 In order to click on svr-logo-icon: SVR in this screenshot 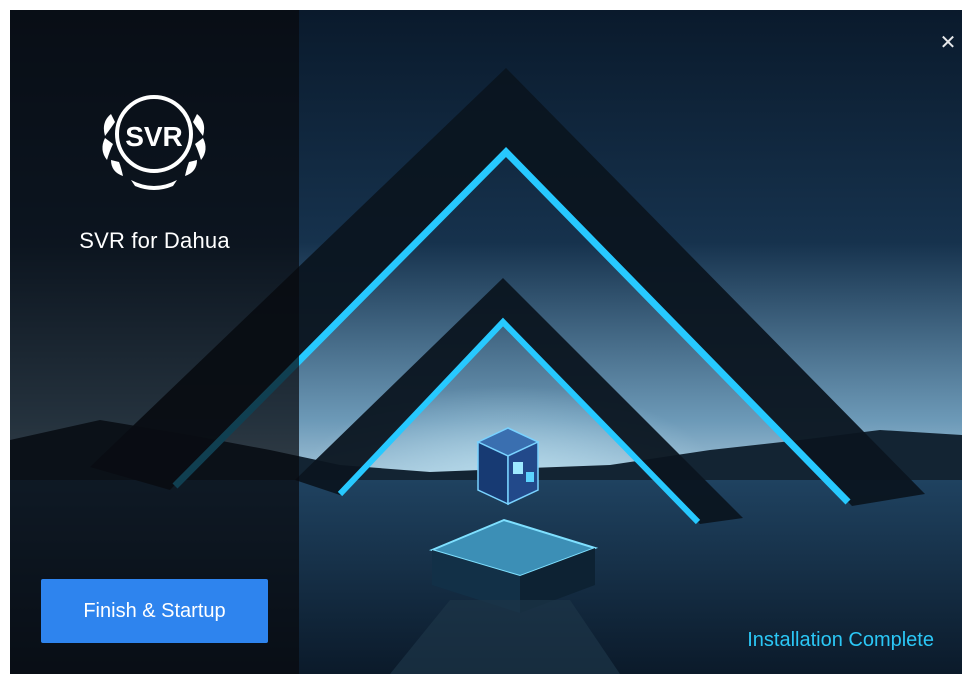, I will do `click(154, 142)`.